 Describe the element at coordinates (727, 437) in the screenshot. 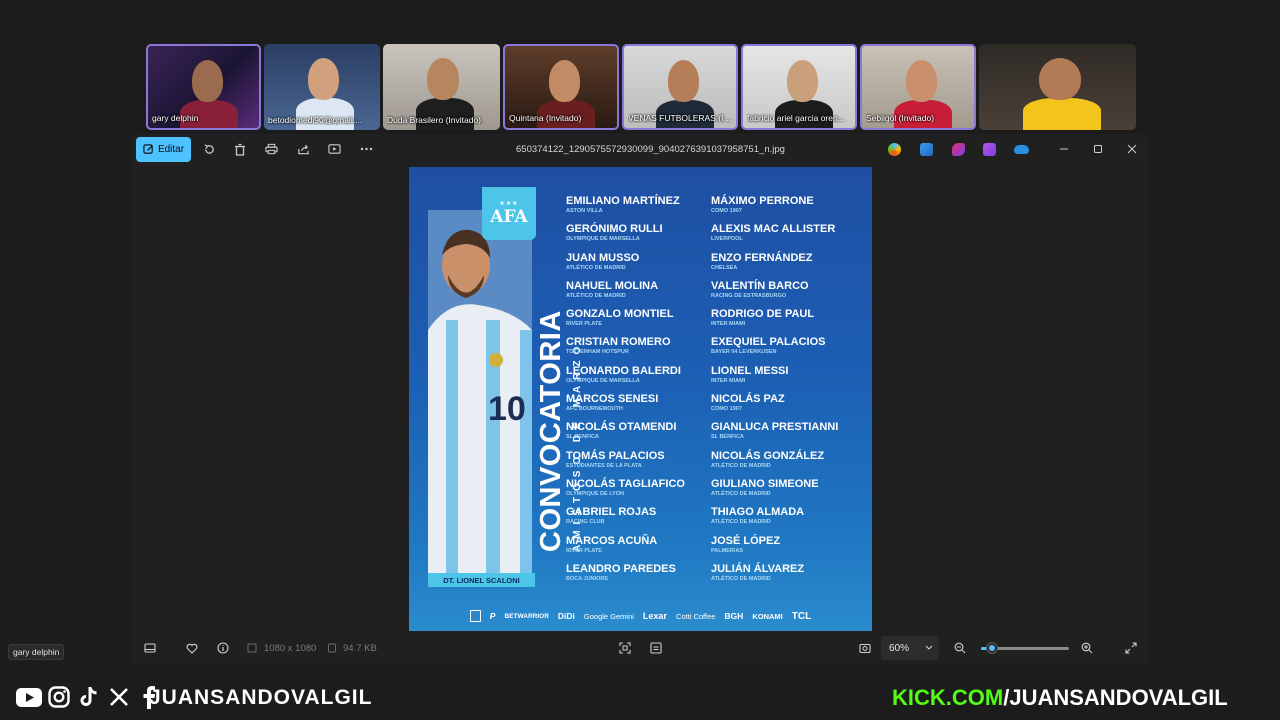

I see `player-club: SL BENFICA` at that location.